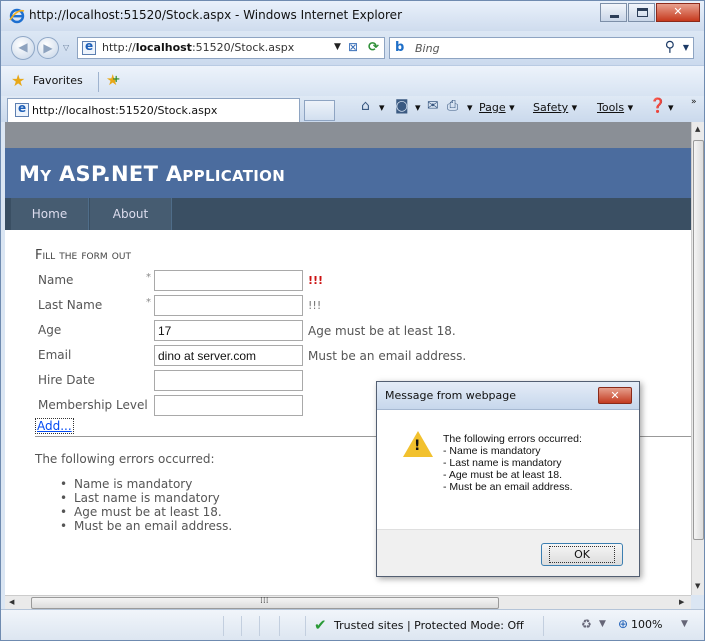 The image size is (705, 641). Describe the element at coordinates (586, 624) in the screenshot. I see `tracking-protection-icon: ♻` at that location.